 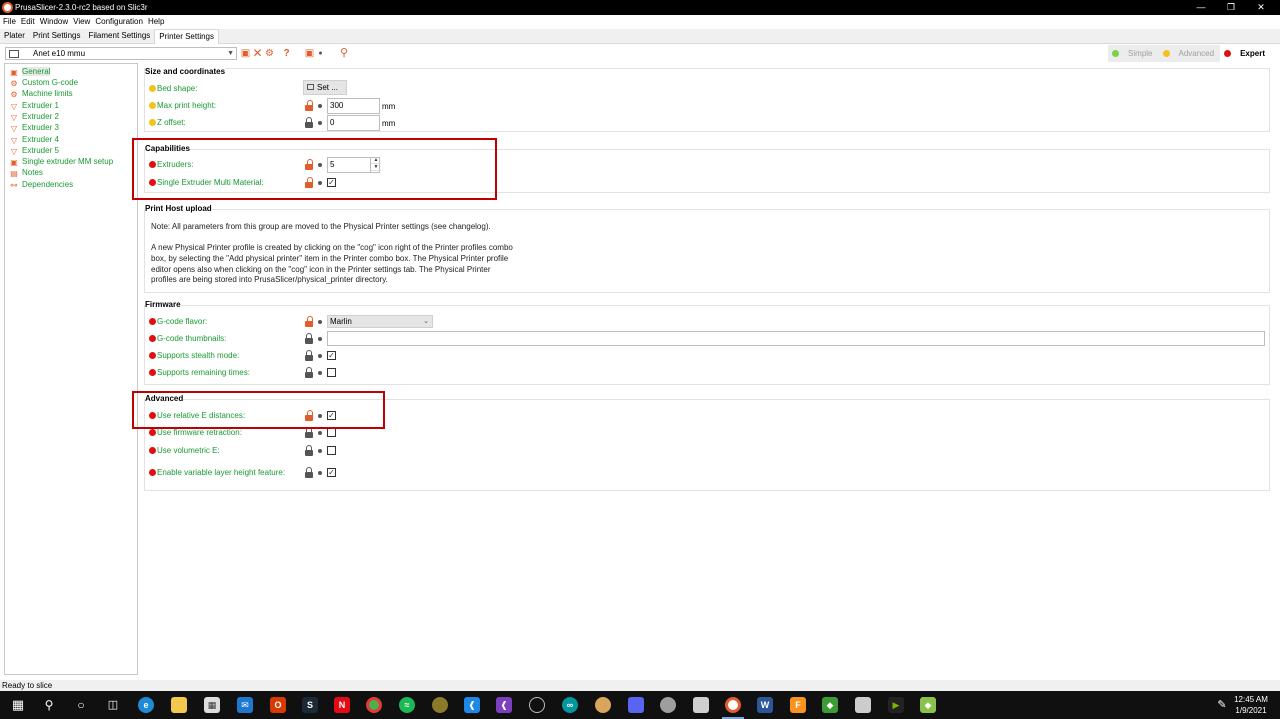 What do you see at coordinates (212, 705) in the screenshot?
I see `store-icon: ▦` at bounding box center [212, 705].